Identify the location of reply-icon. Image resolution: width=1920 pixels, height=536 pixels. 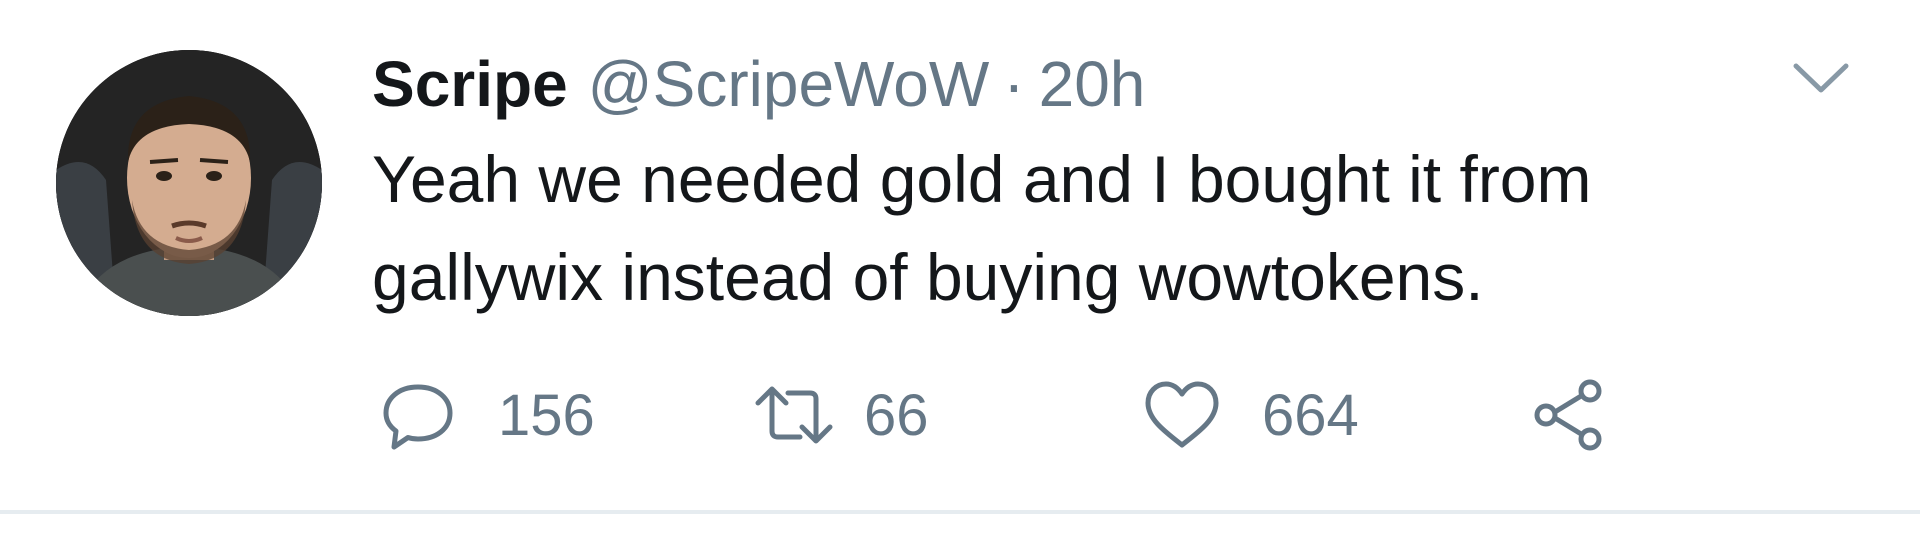
(418, 417).